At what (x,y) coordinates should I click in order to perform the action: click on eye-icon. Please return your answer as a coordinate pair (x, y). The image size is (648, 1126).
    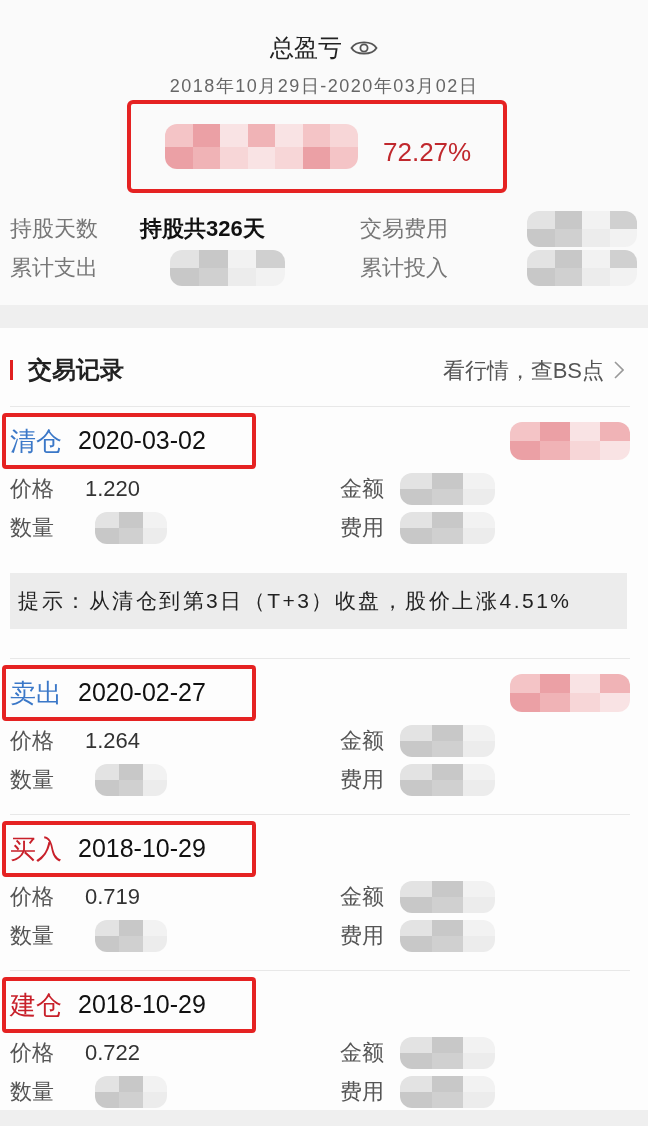
    Looking at the image, I should click on (364, 48).